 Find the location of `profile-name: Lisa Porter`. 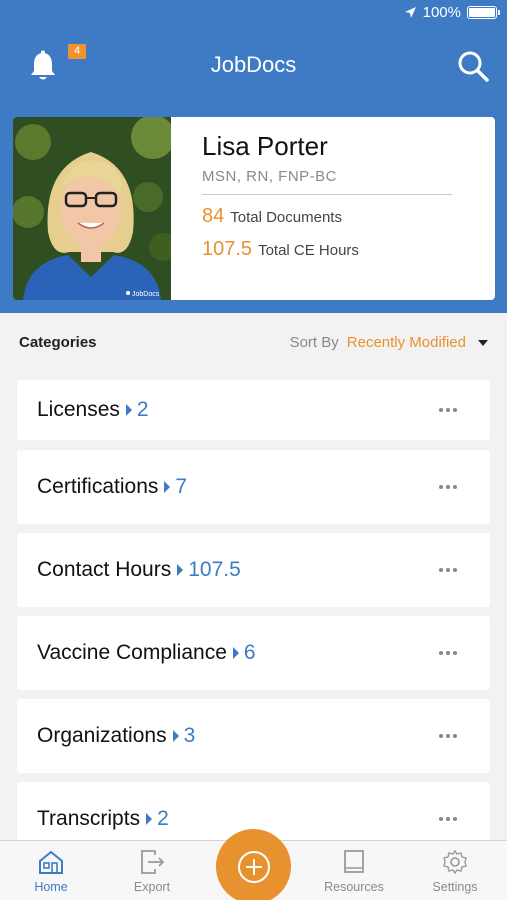

profile-name: Lisa Porter is located at coordinates (265, 146).